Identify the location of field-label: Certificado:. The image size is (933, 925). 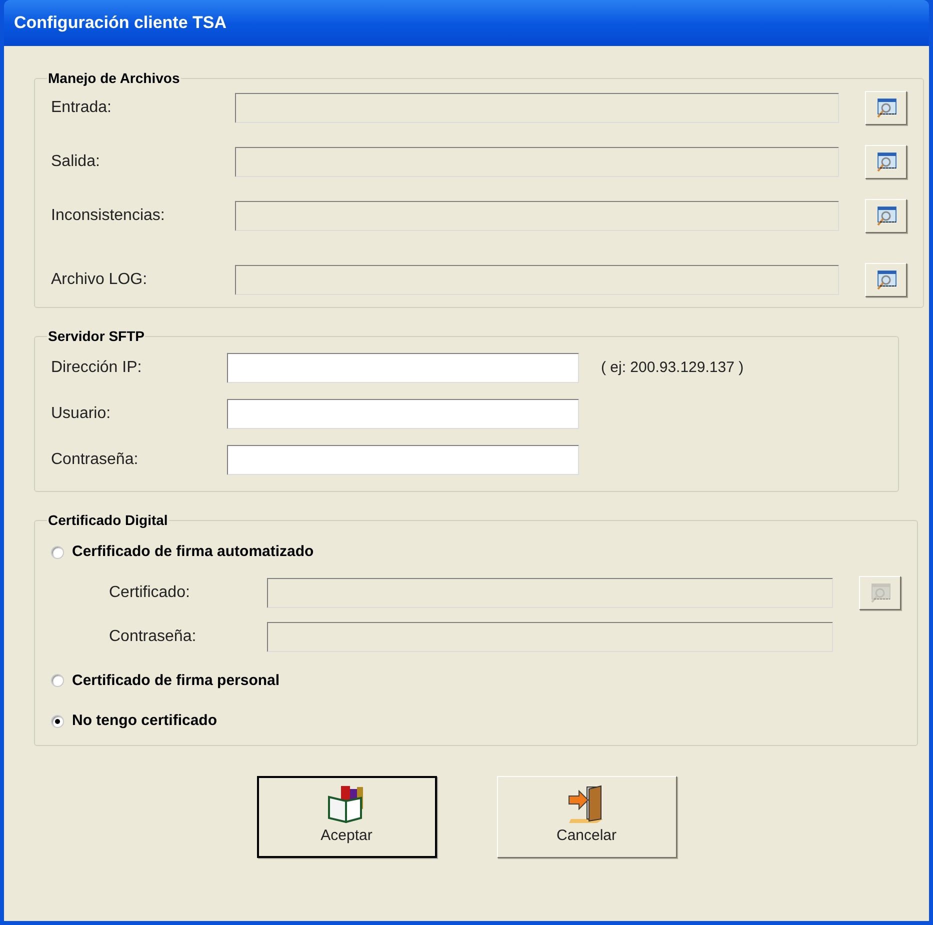
(150, 592).